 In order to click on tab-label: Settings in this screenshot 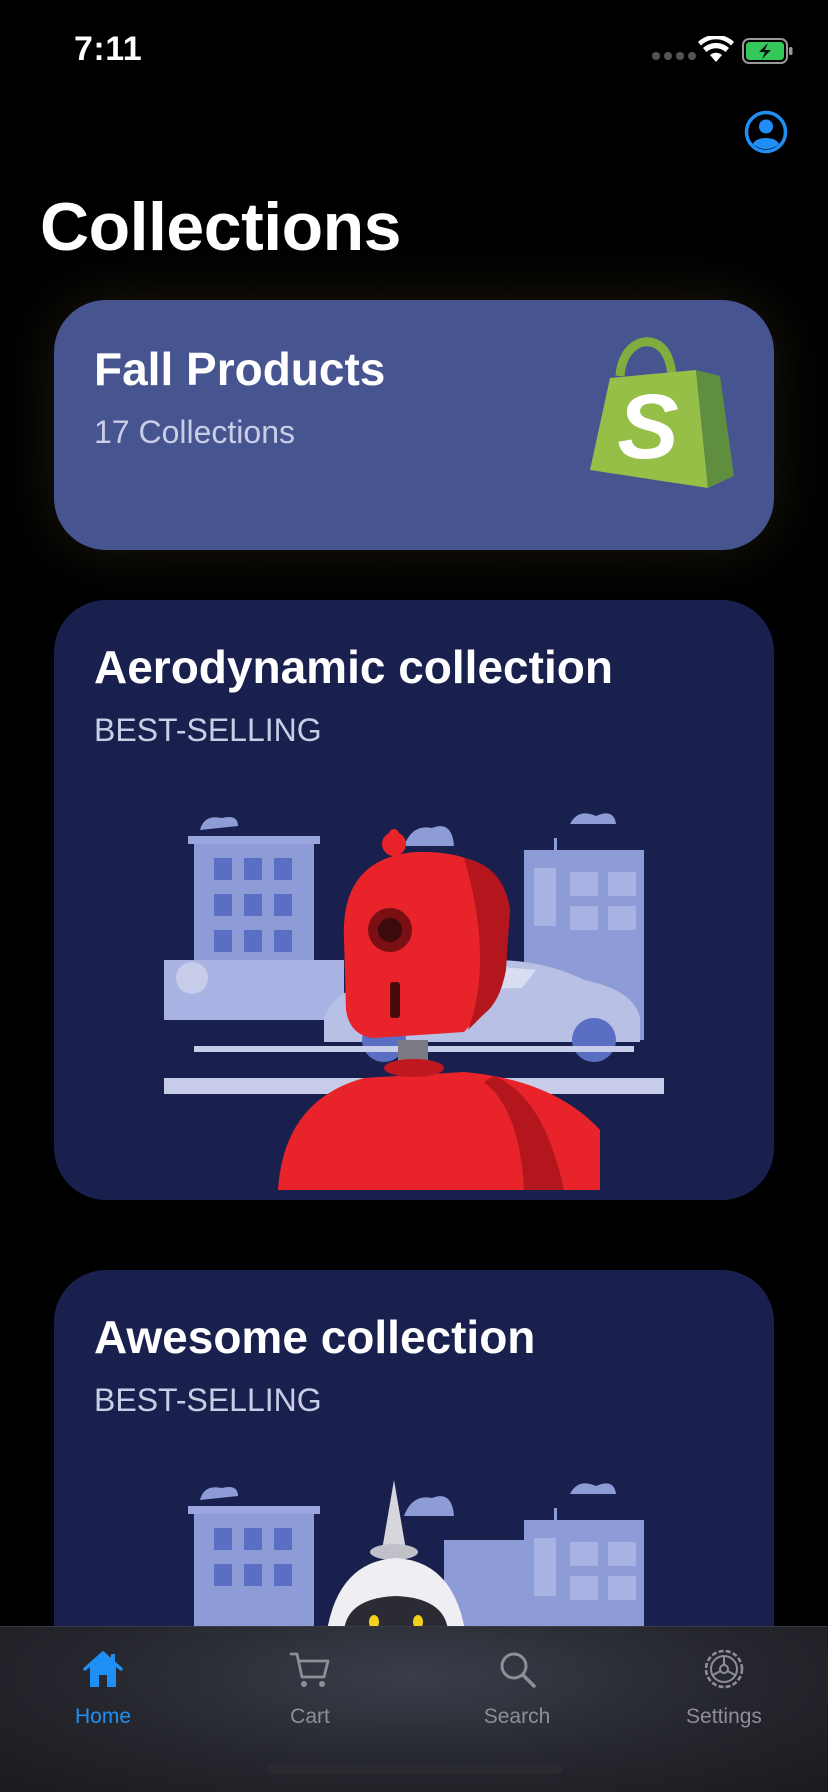, I will do `click(724, 1716)`.